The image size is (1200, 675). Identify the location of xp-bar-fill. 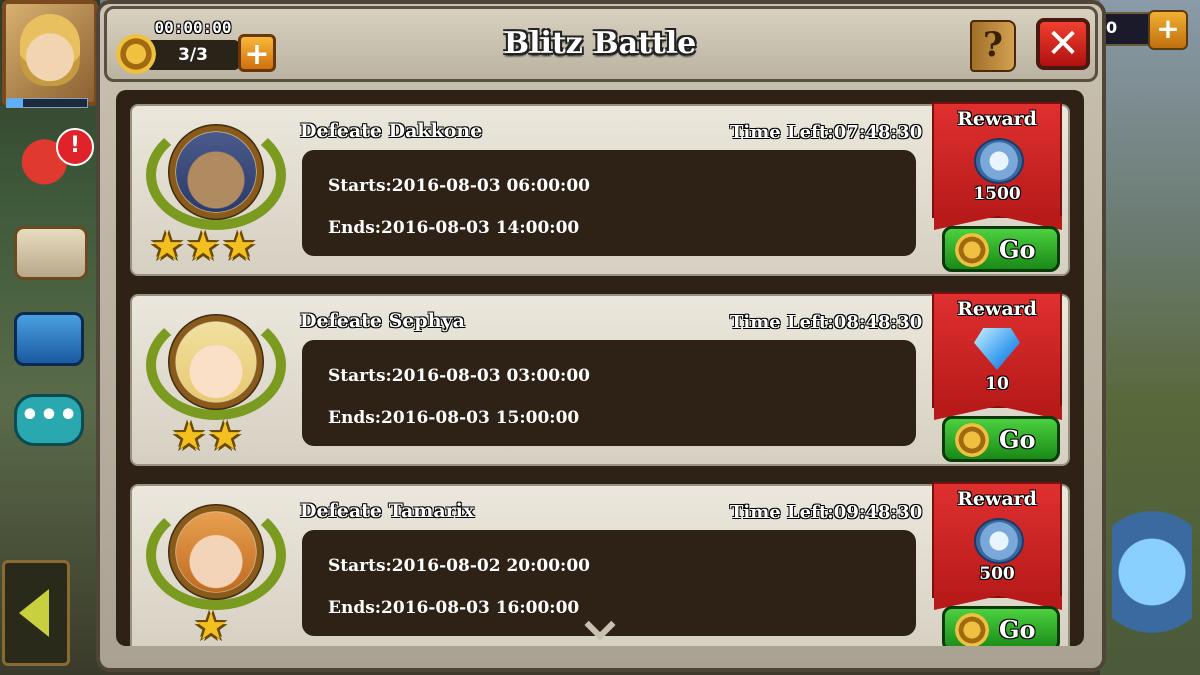
(15, 103).